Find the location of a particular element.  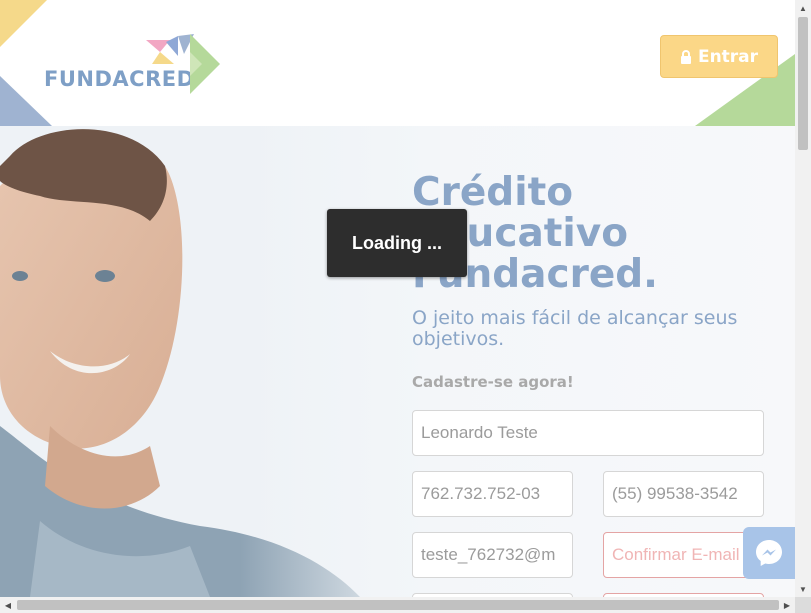

email-input: teste_762732@m is located at coordinates (492, 555).